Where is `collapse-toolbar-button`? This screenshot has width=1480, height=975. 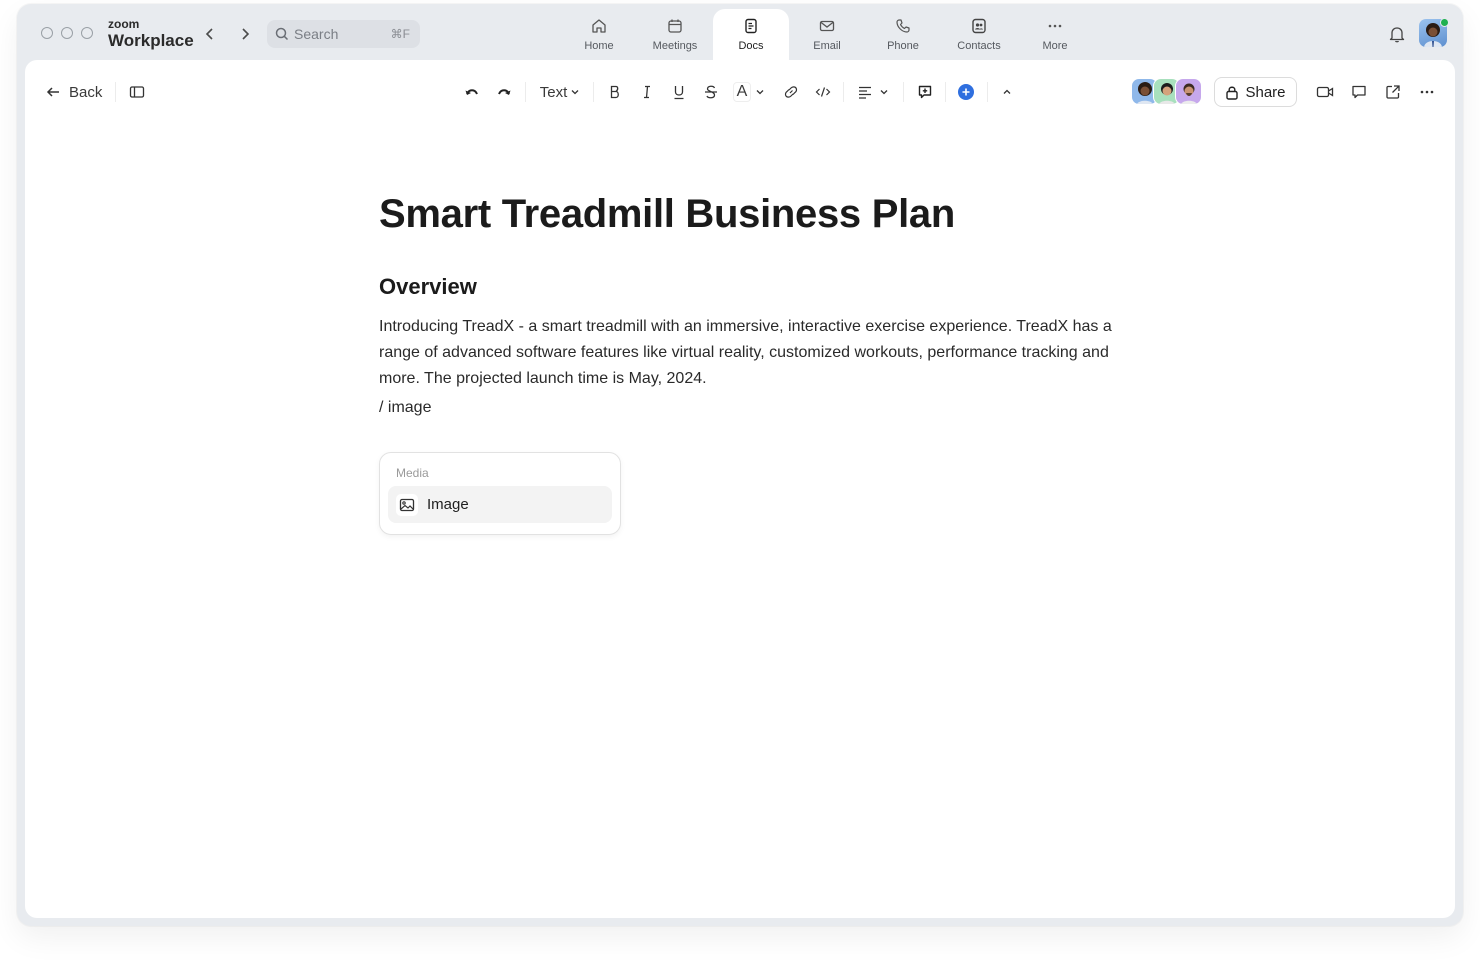
collapse-toolbar-button is located at coordinates (1007, 92).